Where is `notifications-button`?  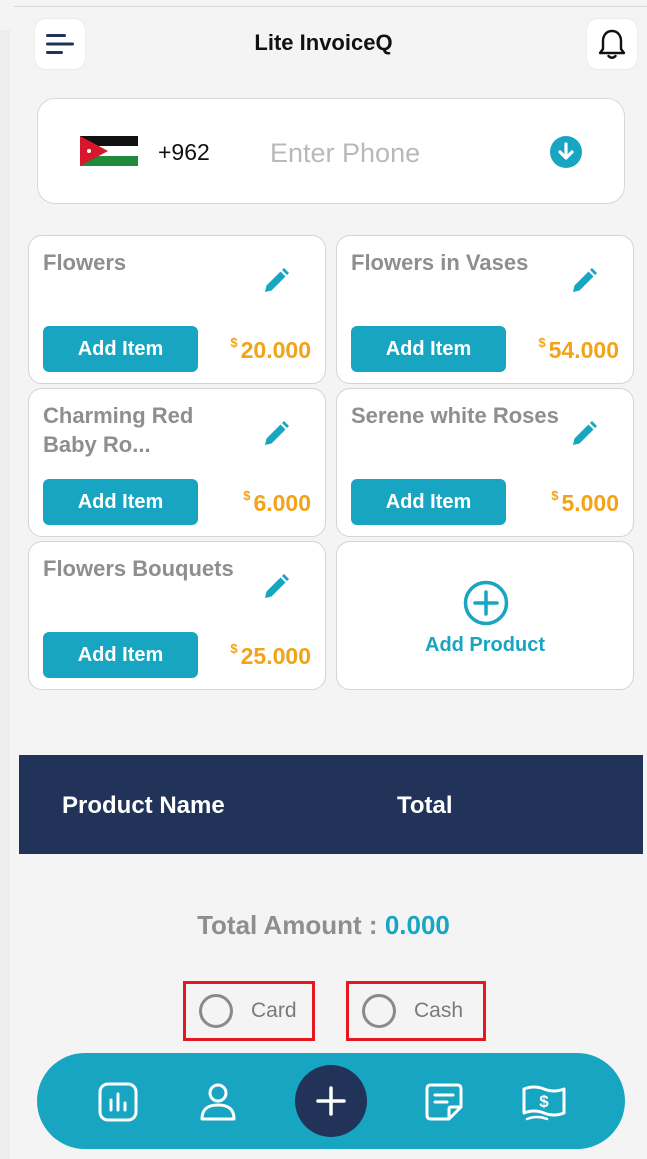
notifications-button is located at coordinates (612, 44).